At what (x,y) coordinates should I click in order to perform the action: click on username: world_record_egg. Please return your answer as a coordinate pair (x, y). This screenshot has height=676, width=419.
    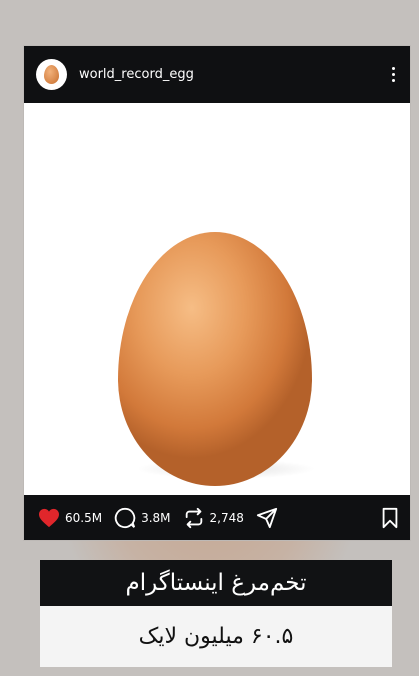
    Looking at the image, I should click on (232, 74).